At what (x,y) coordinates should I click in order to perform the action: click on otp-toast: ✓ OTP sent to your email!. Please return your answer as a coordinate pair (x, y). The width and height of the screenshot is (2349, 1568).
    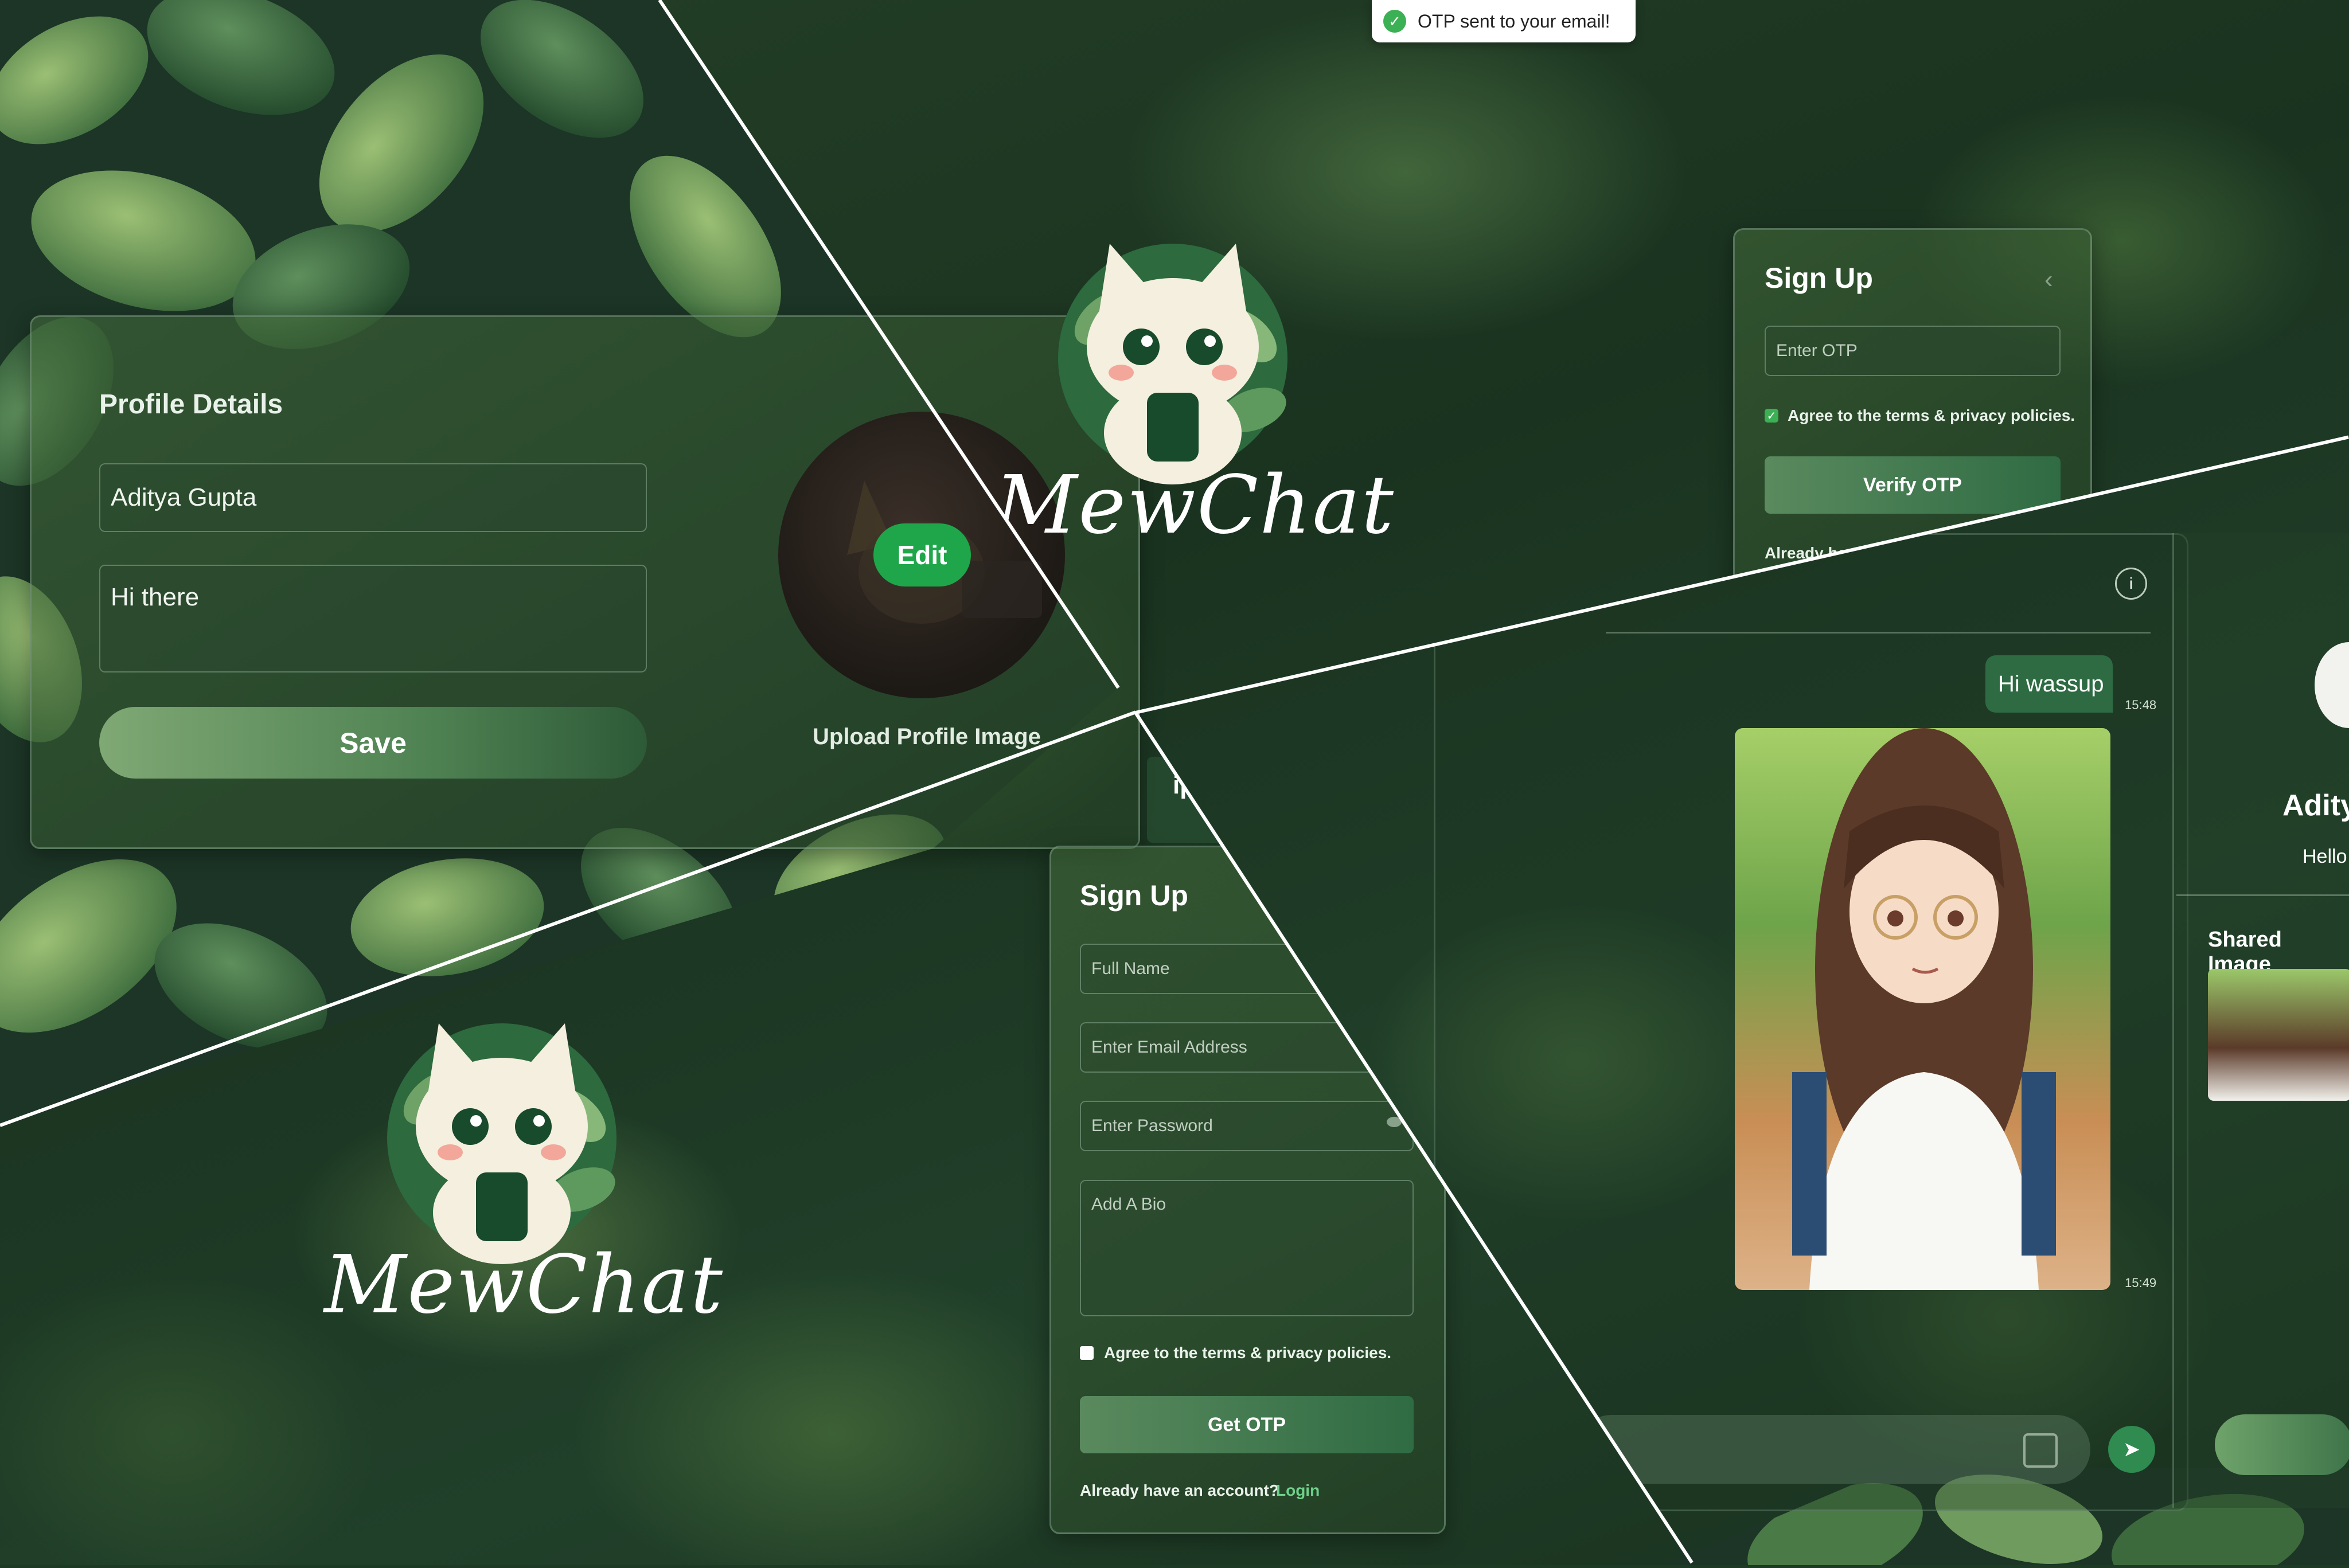
    Looking at the image, I should click on (1504, 21).